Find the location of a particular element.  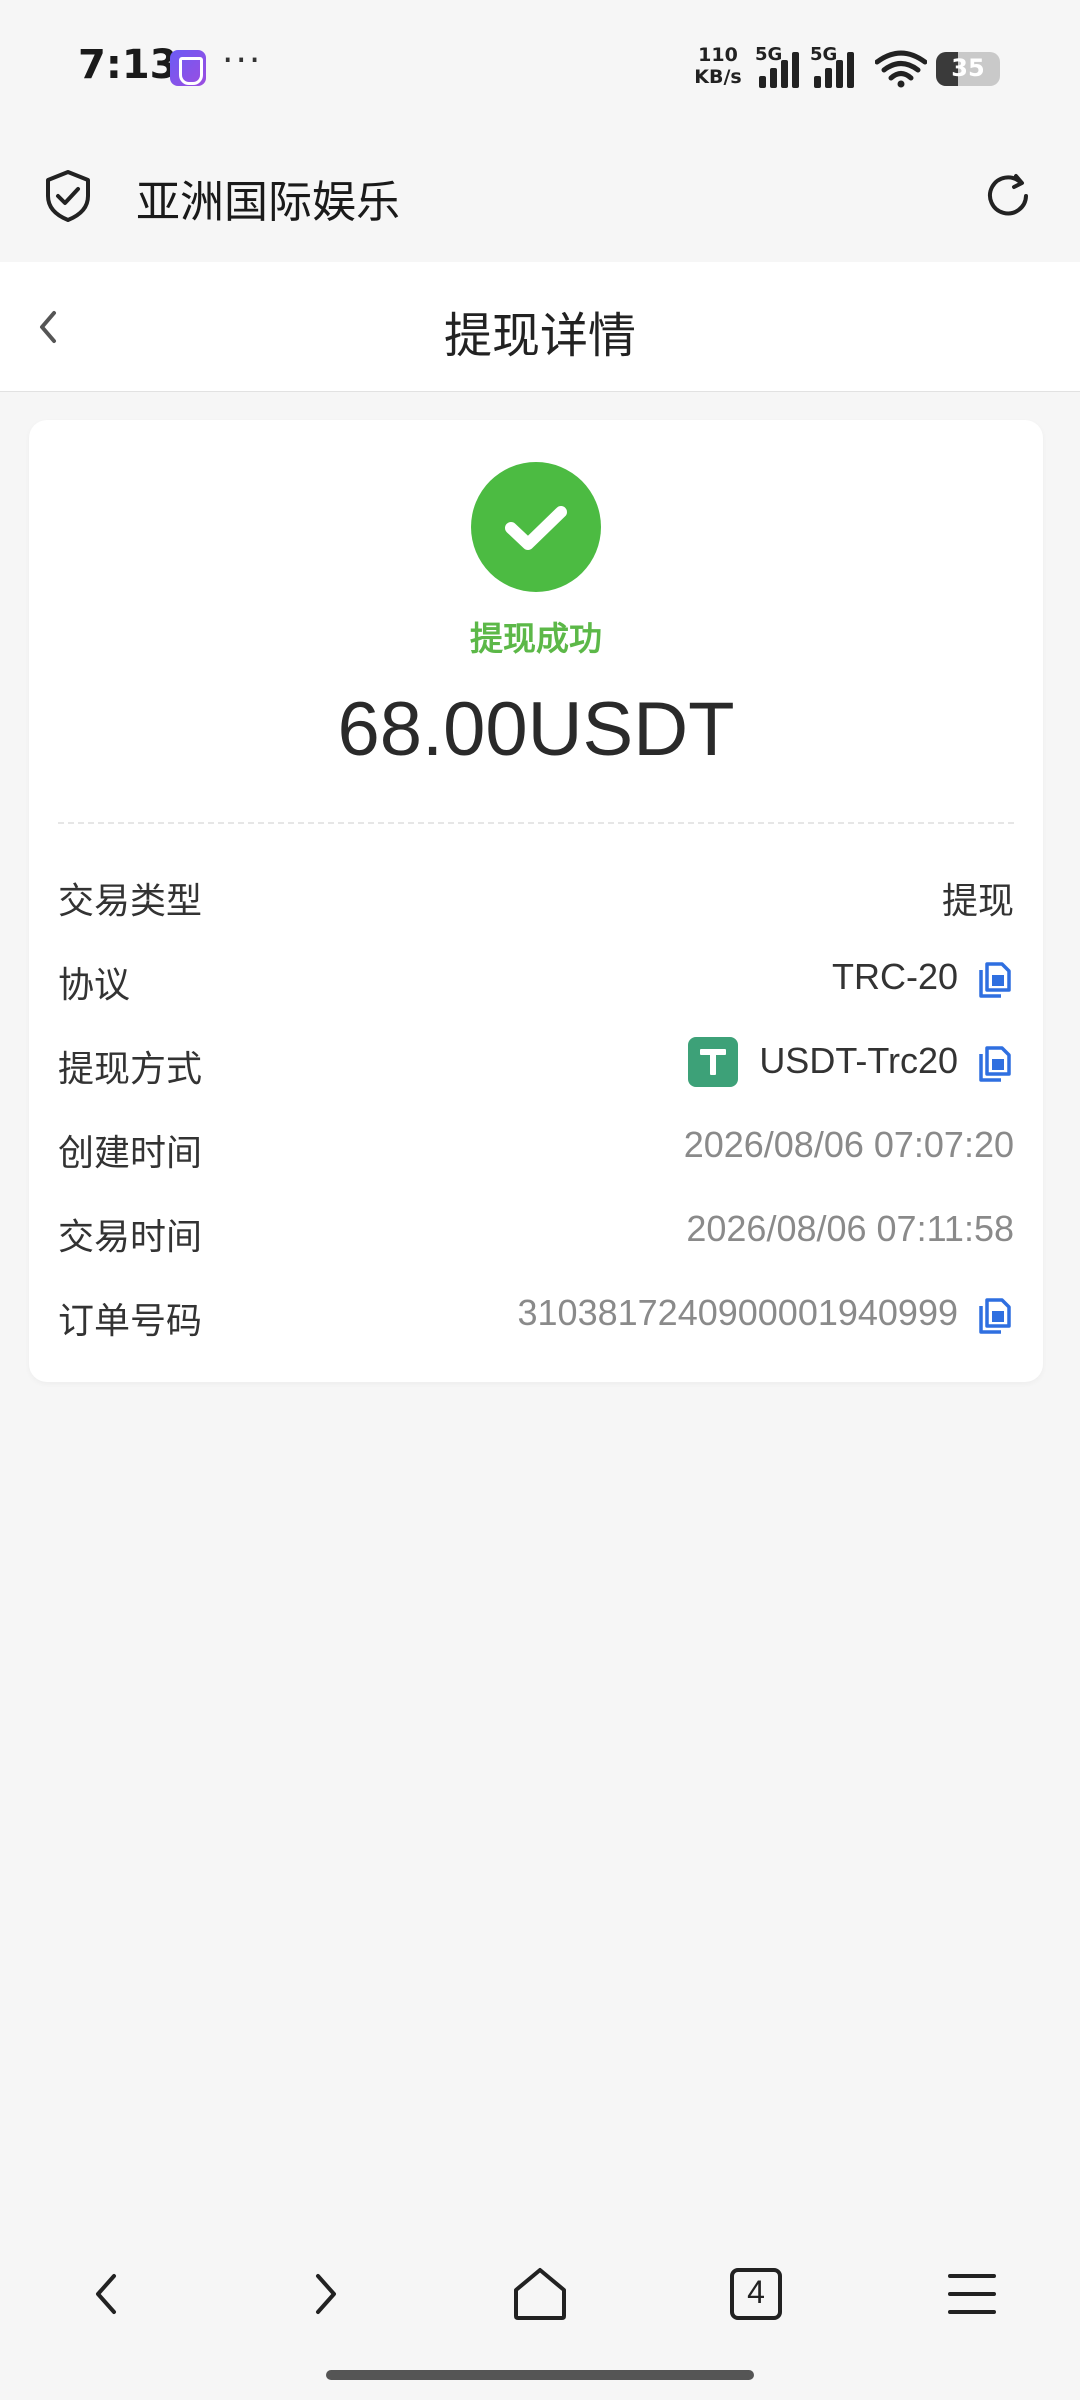

battery-icon: 35 is located at coordinates (968, 69).